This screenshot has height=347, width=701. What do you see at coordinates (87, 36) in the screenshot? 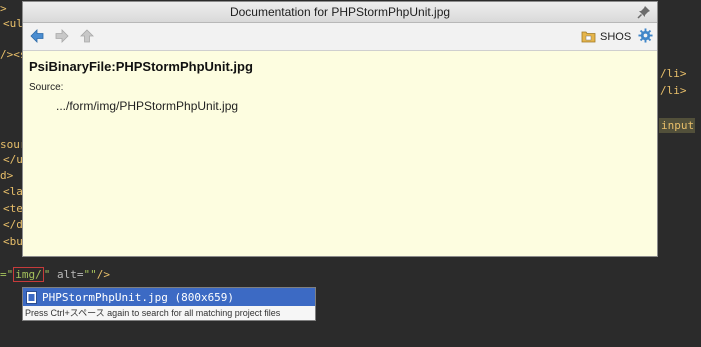
I see `arrow-up-icon` at bounding box center [87, 36].